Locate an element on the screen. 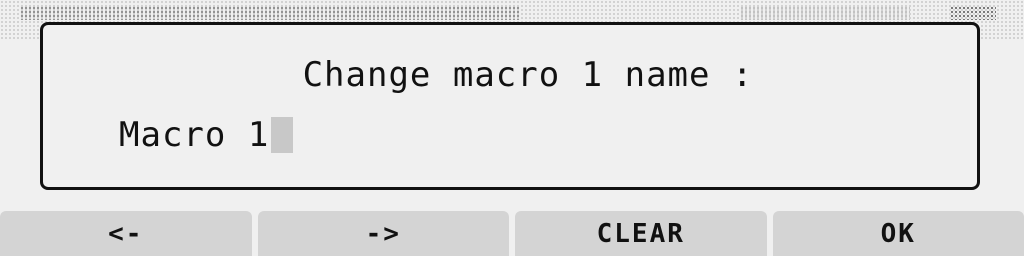 The width and height of the screenshot is (1024, 256). cursor-left-softkey: <- is located at coordinates (126, 233).